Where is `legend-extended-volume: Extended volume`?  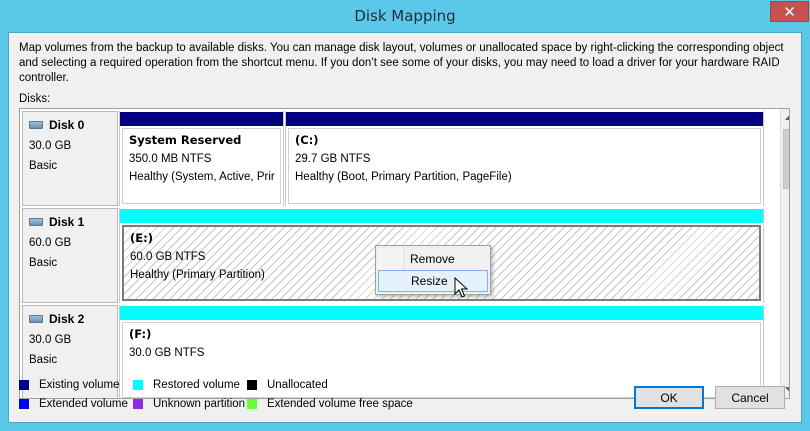
legend-extended-volume: Extended volume is located at coordinates (73, 404).